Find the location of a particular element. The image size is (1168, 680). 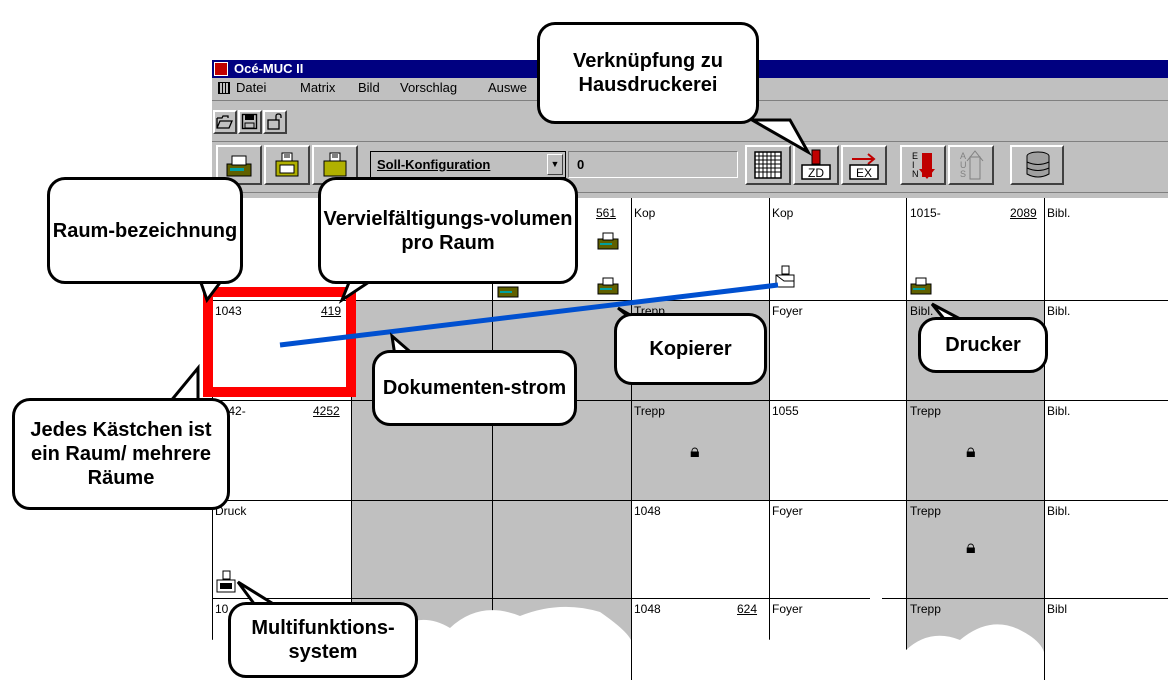

callout-kopierer: Kopierer is located at coordinates (690, 349).